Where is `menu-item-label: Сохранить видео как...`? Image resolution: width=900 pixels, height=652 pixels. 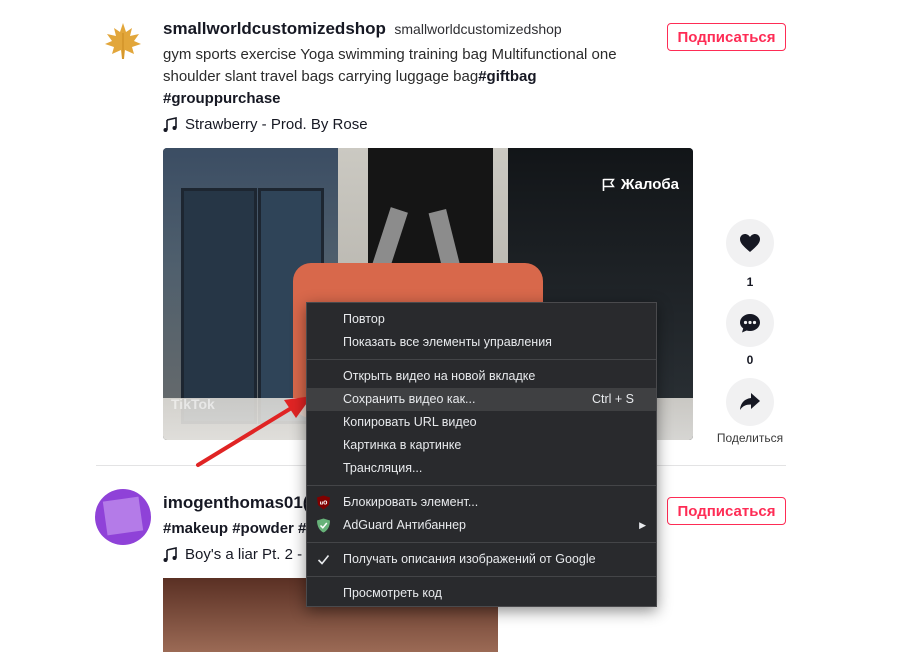
menu-item-label: Сохранить видео как... is located at coordinates (409, 399).